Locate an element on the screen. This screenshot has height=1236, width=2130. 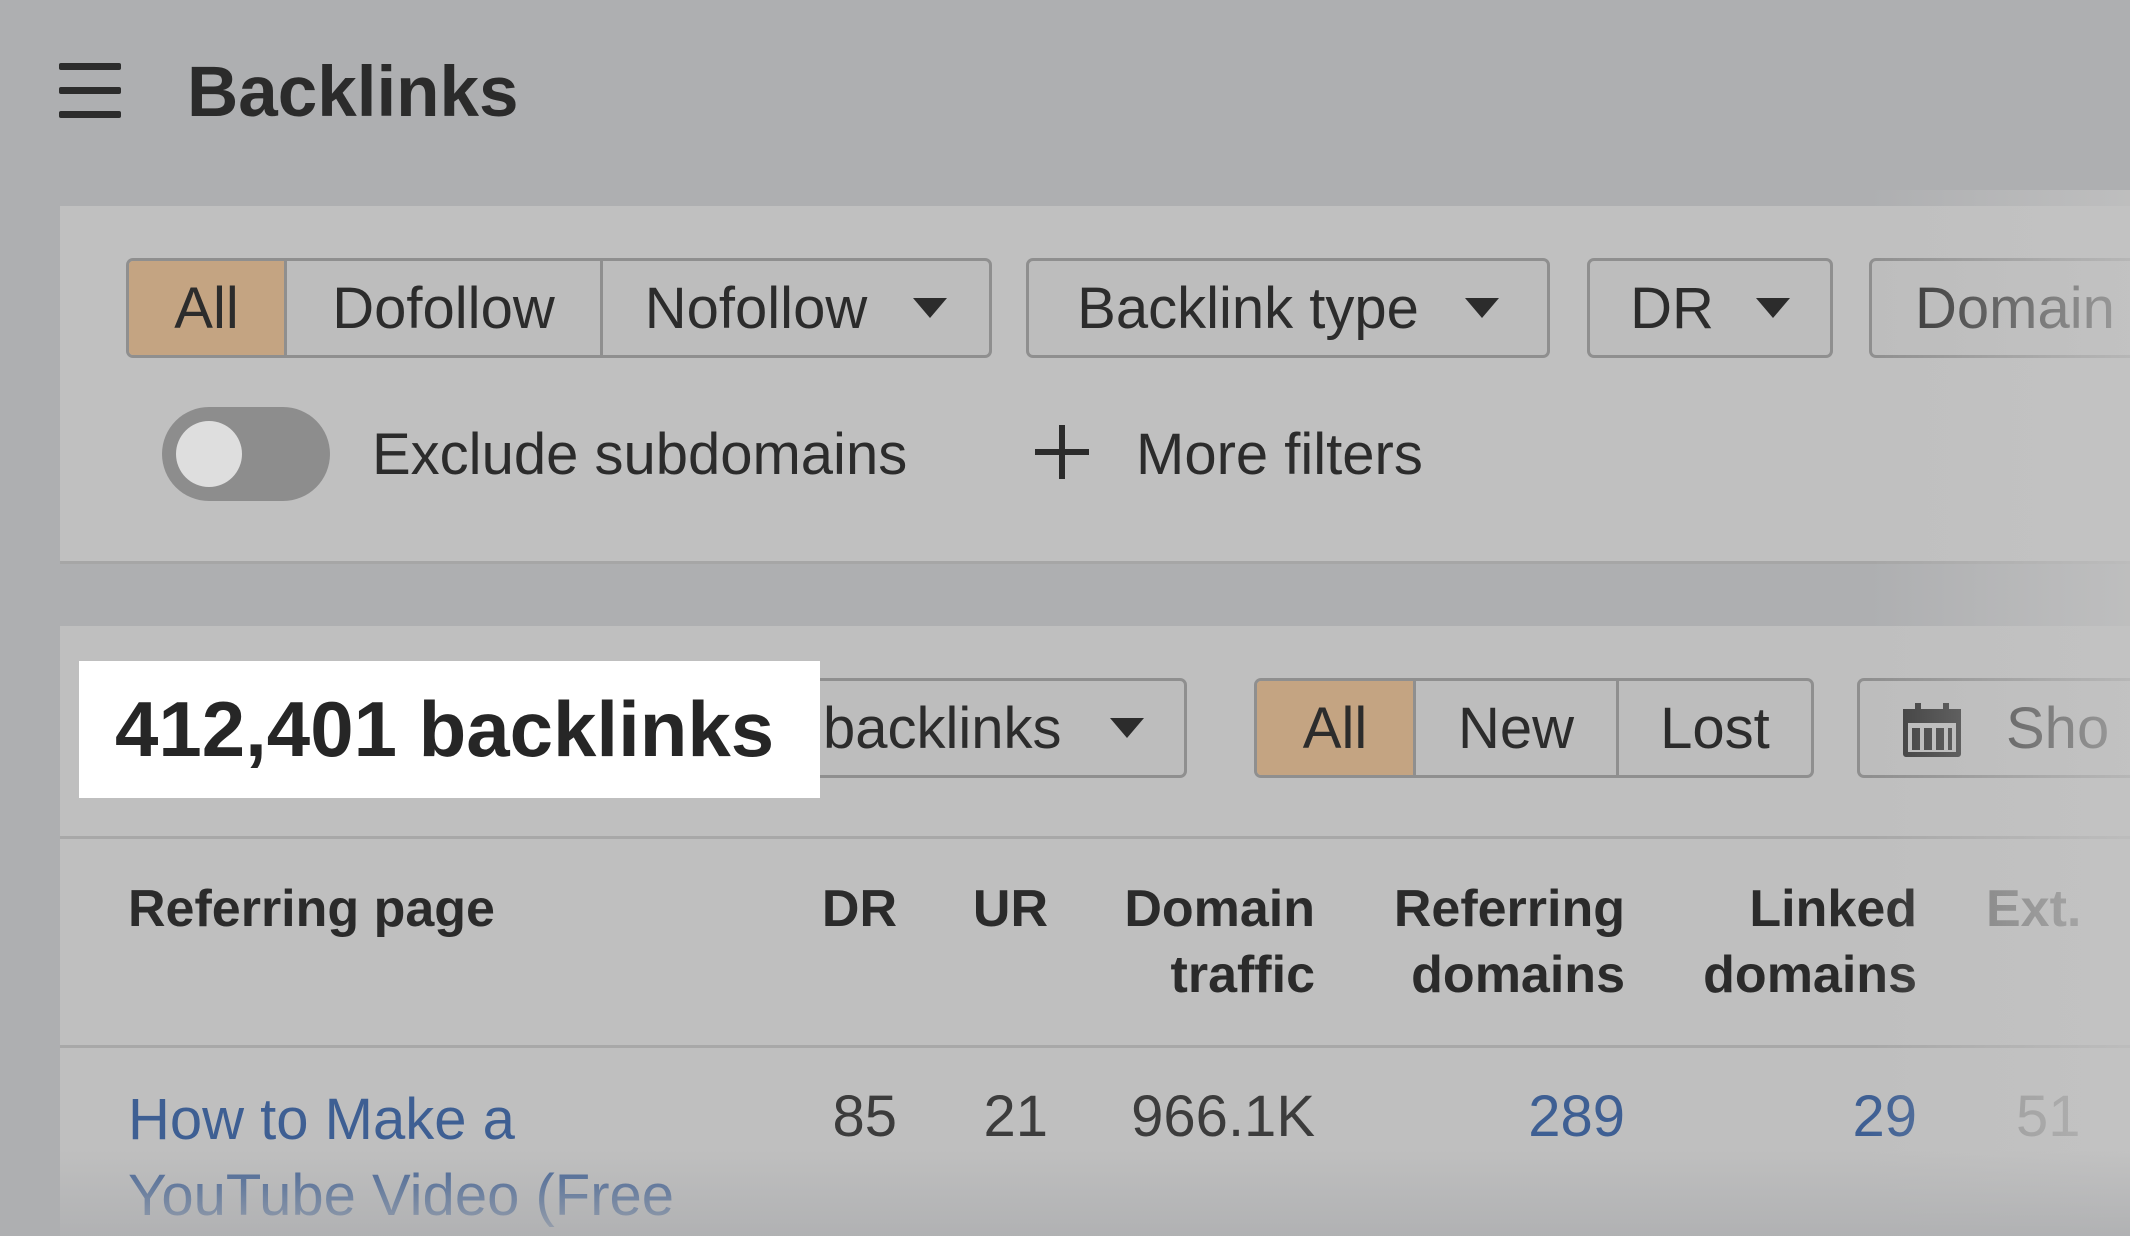
dr-dropdown: DR is located at coordinates (1710, 308).